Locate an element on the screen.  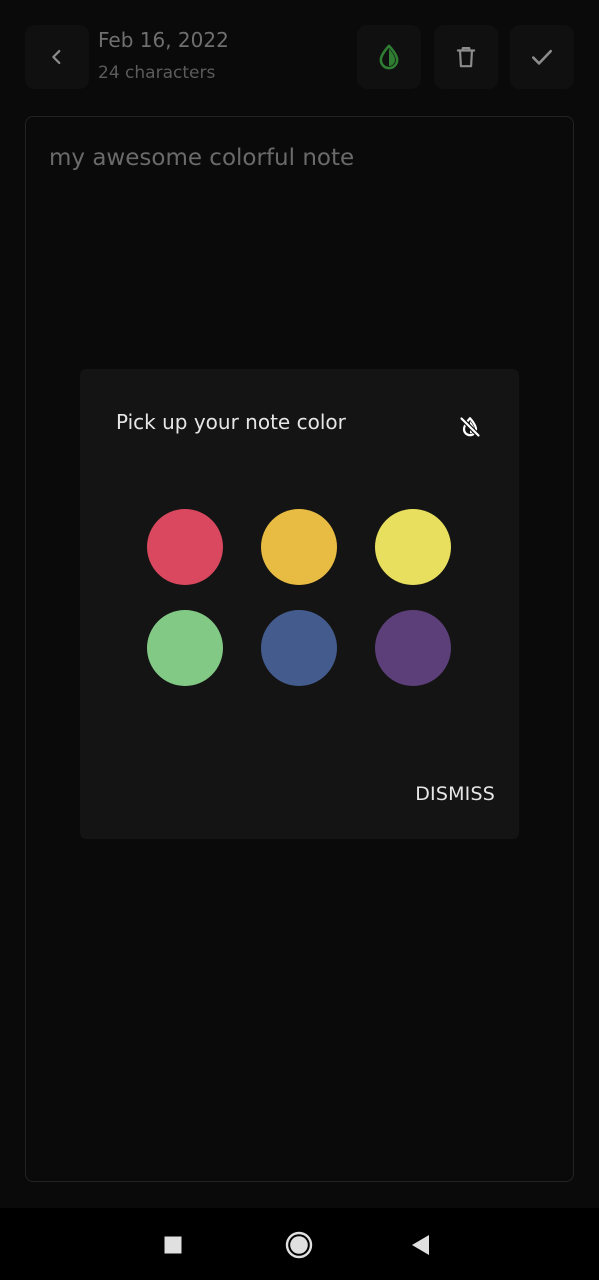
checkmark-icon is located at coordinates (542, 57).